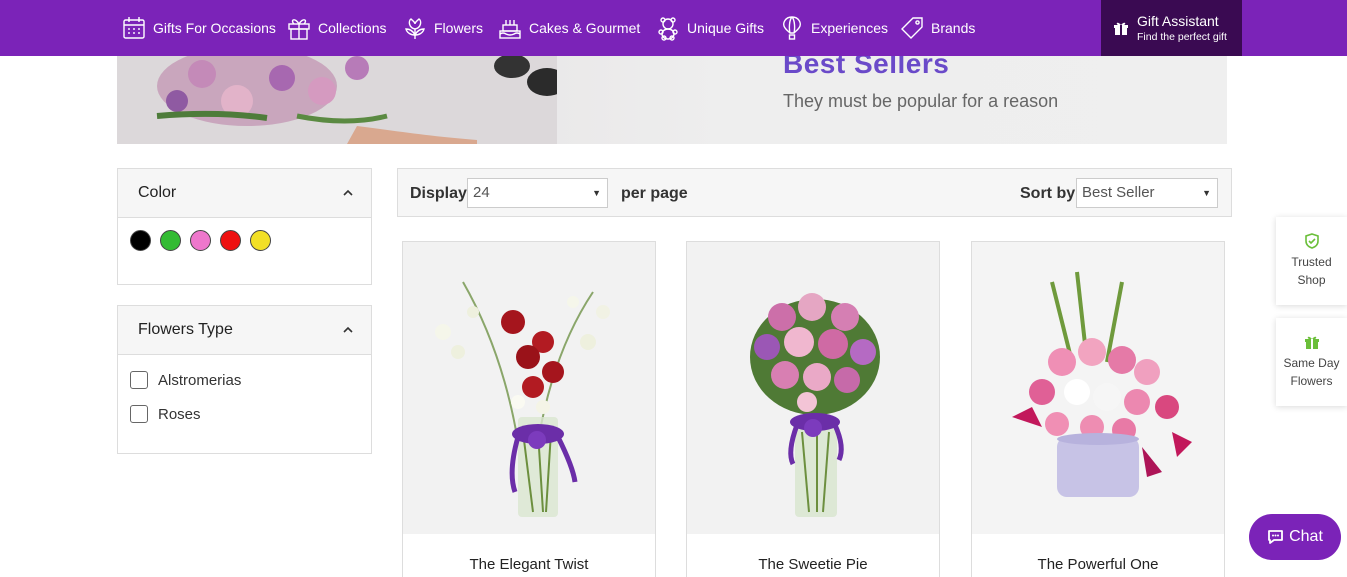 This screenshot has width=1347, height=577. I want to click on color-swatch-yellow, so click(260, 240).